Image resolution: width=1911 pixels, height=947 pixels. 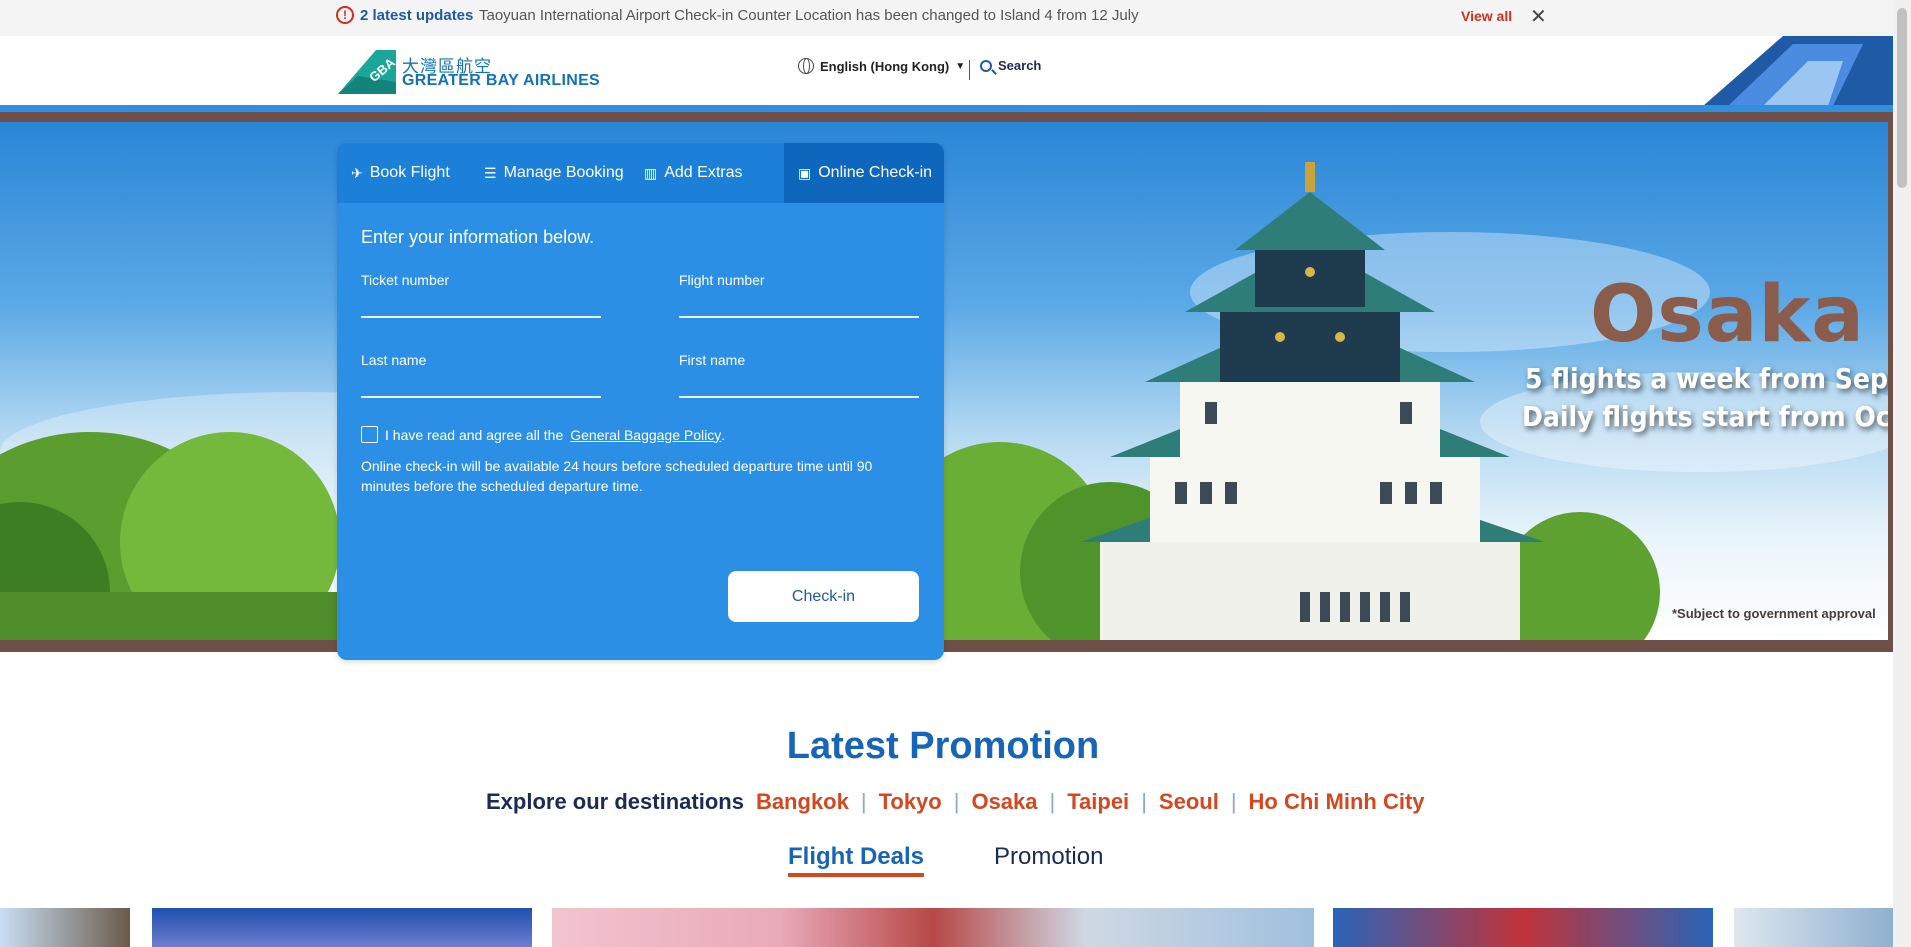 What do you see at coordinates (369, 434) in the screenshot?
I see `agree-checkbox` at bounding box center [369, 434].